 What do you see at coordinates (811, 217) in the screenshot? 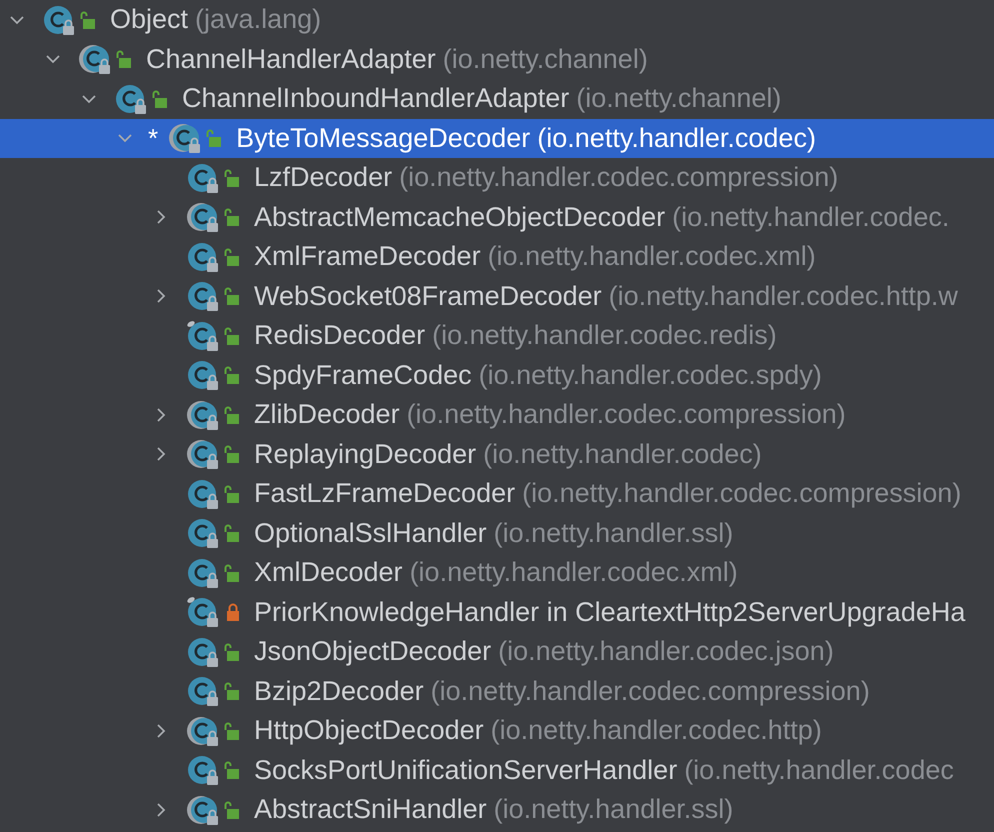
I see `package-name: (io.netty.handler.codec.` at bounding box center [811, 217].